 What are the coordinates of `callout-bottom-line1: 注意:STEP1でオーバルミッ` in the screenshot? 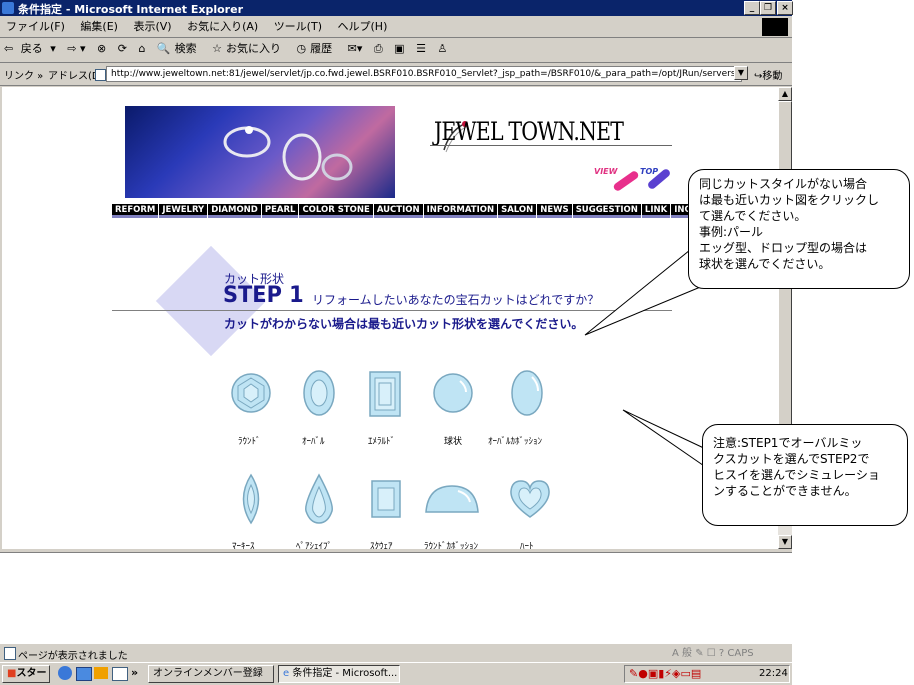 It's located at (788, 443).